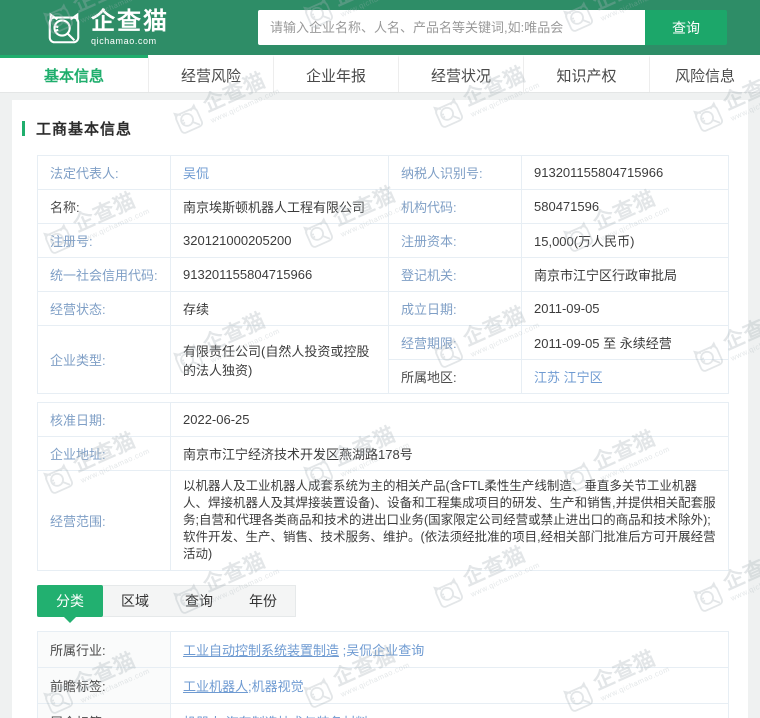 The height and width of the screenshot is (718, 760). Describe the element at coordinates (261, 650) in the screenshot. I see `industry-link: 工业自动控制系统装置制造` at that location.